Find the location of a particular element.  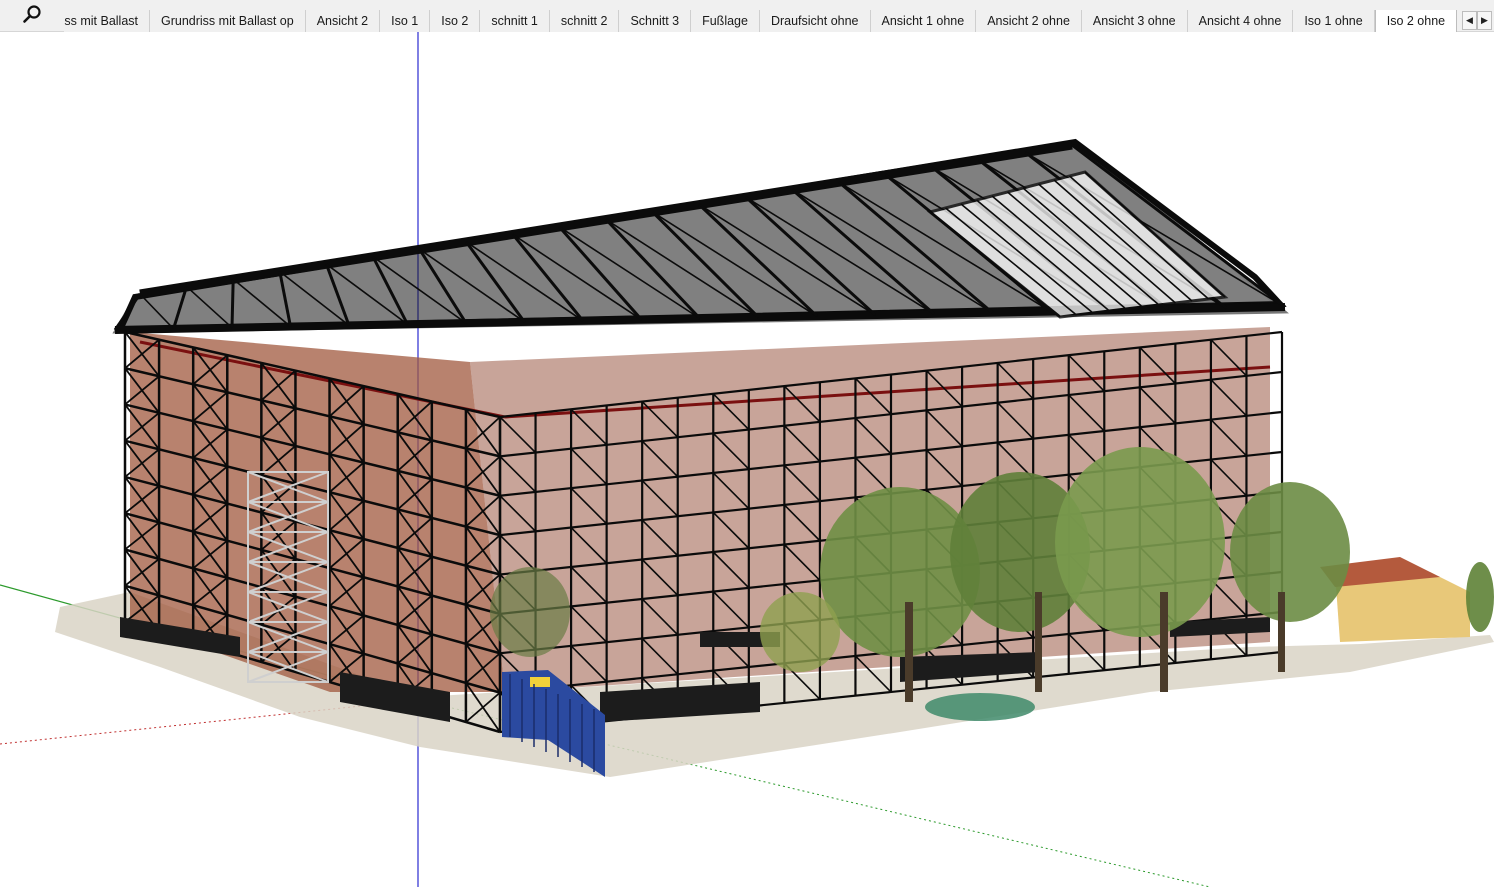

scene-tab: Ansicht 2 is located at coordinates (343, 21).